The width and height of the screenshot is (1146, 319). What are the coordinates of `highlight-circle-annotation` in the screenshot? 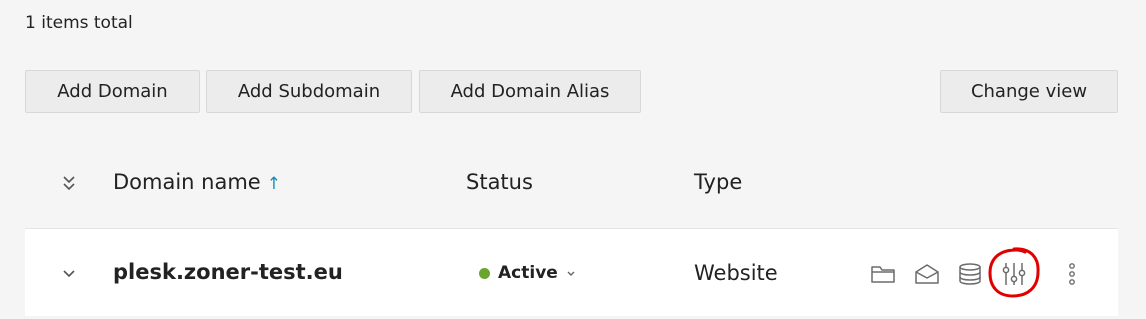 It's located at (1014, 272).